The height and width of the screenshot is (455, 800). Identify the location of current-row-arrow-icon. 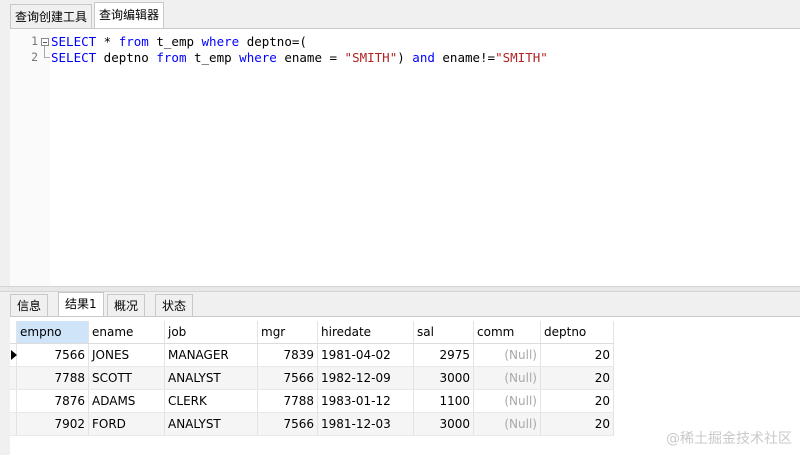
(14, 355).